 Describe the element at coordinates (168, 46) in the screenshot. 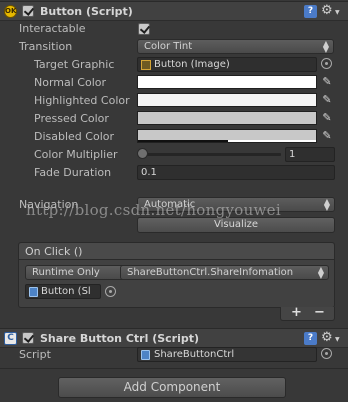

I see `transition-value: Color Tint` at that location.